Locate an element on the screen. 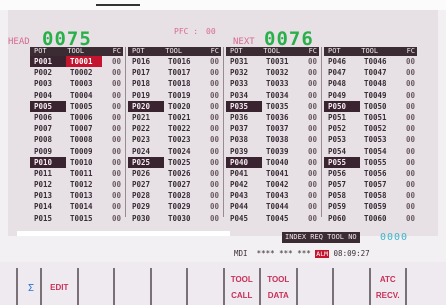 This screenshot has height=305, width=446. tool-cell: T0017 is located at coordinates (179, 73).